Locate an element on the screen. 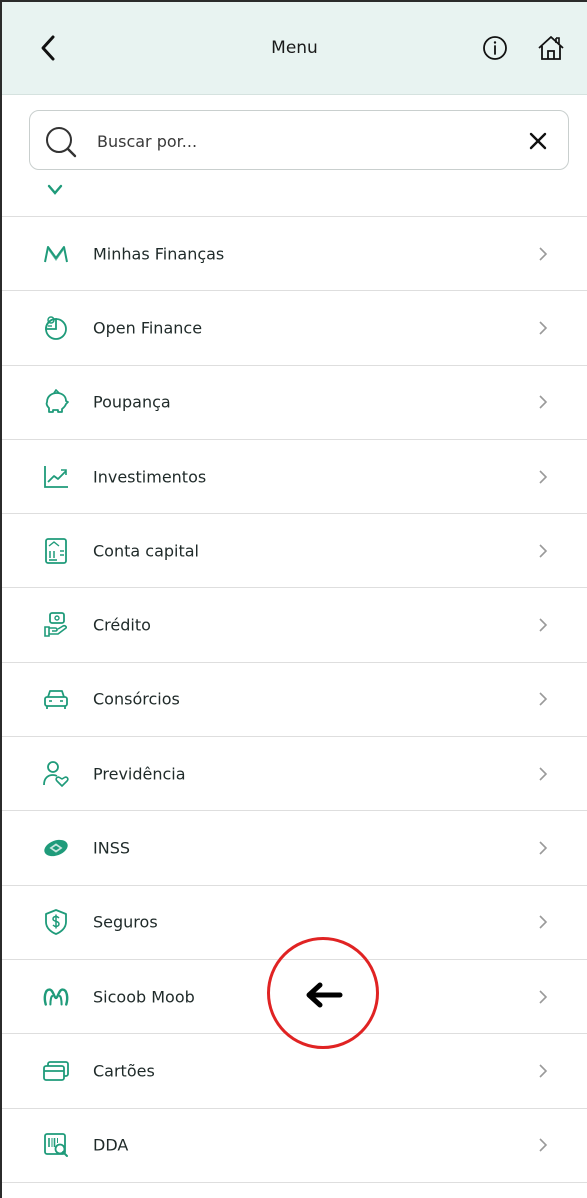 Image resolution: width=587 pixels, height=1198 pixels. menu-item-label: Investimentos is located at coordinates (150, 477).